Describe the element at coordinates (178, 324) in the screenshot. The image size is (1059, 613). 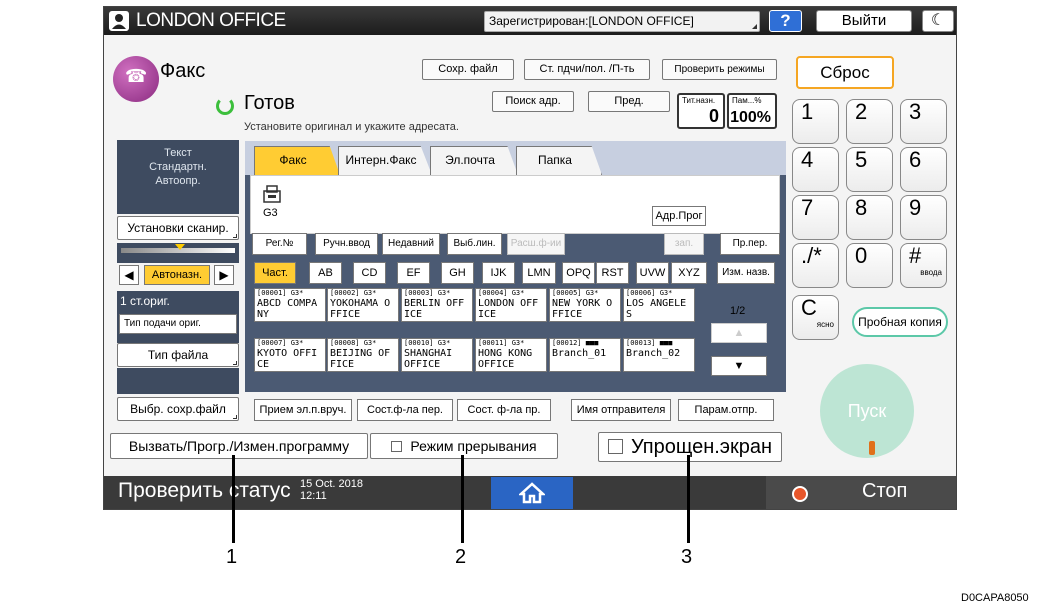
I see `original-feed-type-button: Тип подачи ориг.` at that location.